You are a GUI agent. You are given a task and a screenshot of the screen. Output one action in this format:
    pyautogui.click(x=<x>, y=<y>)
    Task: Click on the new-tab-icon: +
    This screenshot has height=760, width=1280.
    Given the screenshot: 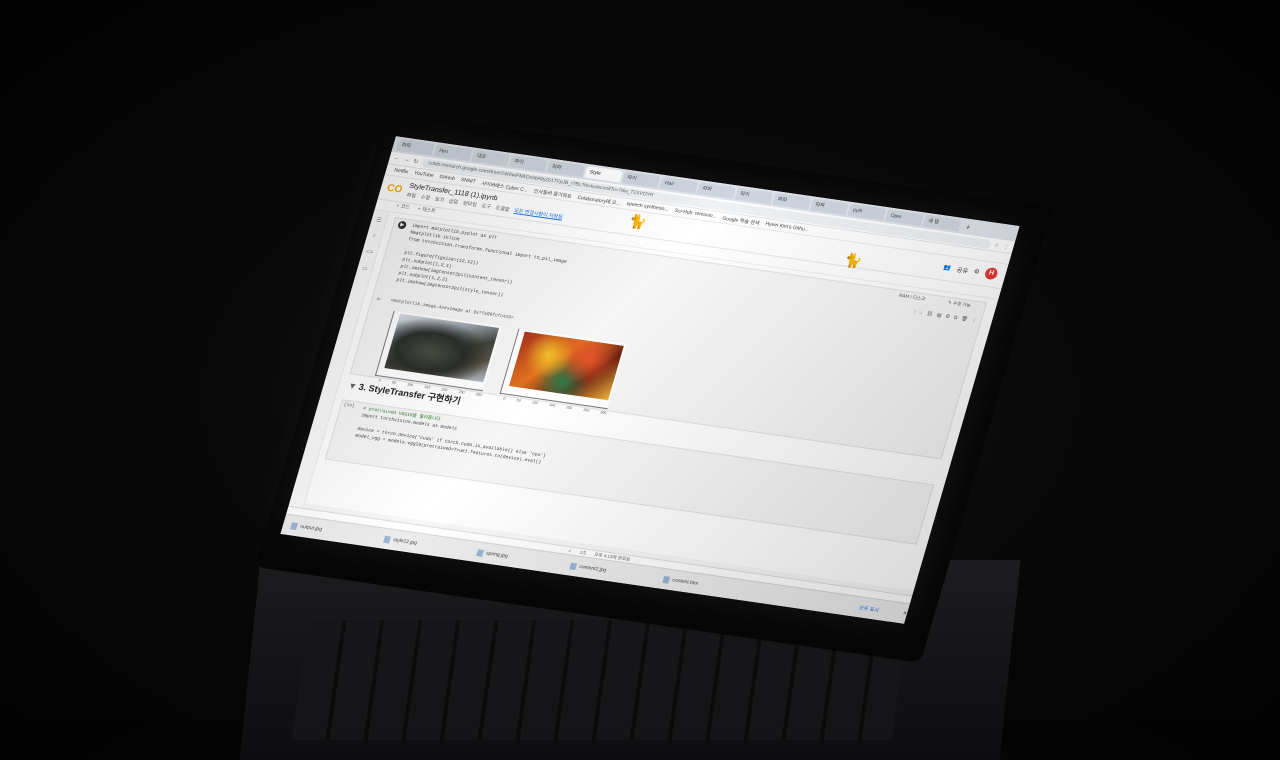 What is the action you would take?
    pyautogui.click(x=968, y=227)
    